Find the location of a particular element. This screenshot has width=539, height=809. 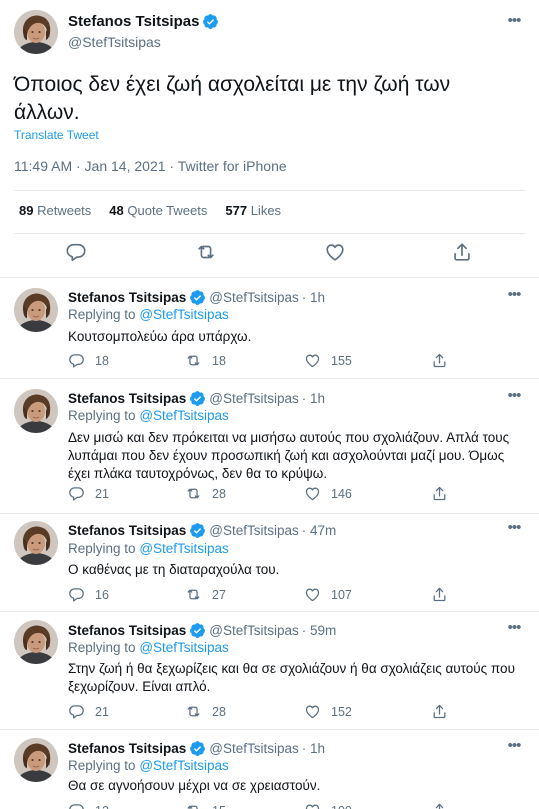

retweet-button: 18 is located at coordinates (205, 360).